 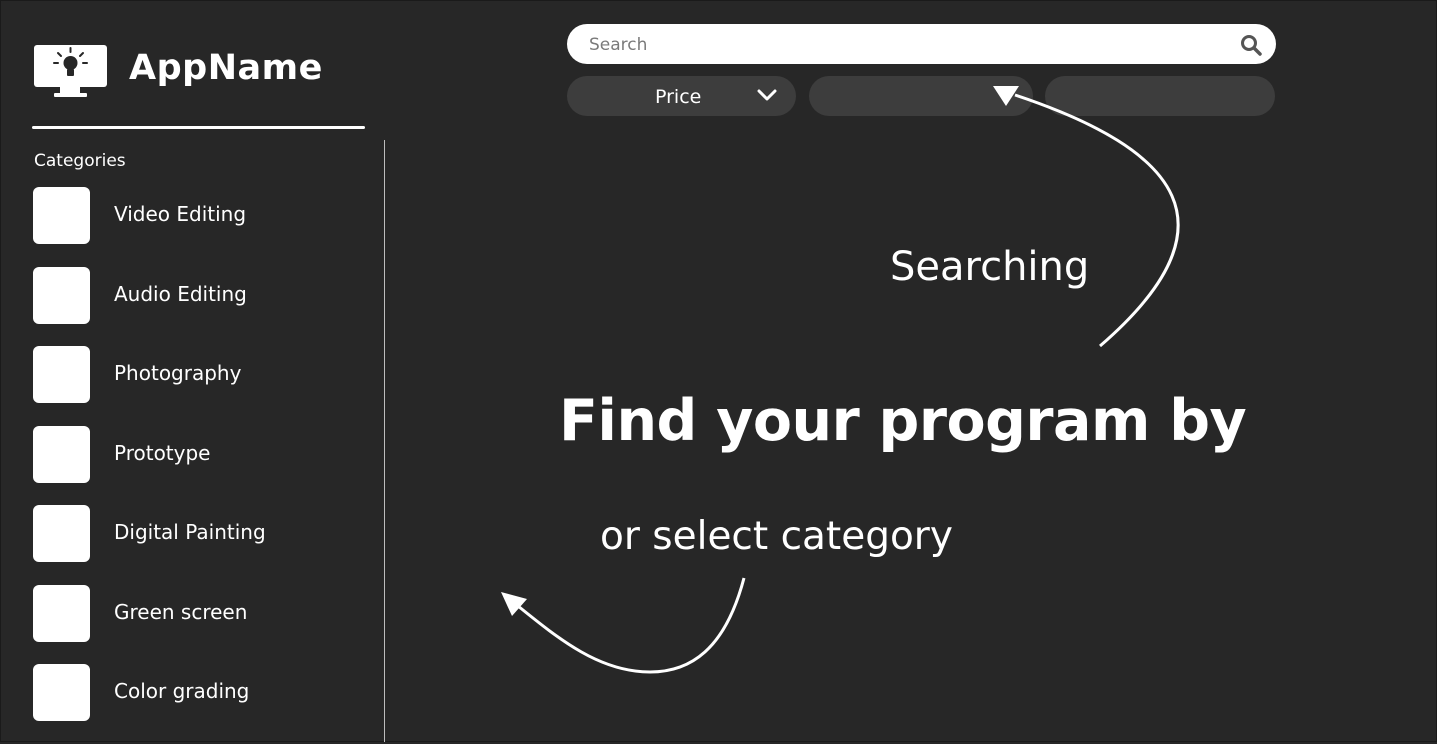 I want to click on arrow-to-filter, so click(x=1097, y=220).